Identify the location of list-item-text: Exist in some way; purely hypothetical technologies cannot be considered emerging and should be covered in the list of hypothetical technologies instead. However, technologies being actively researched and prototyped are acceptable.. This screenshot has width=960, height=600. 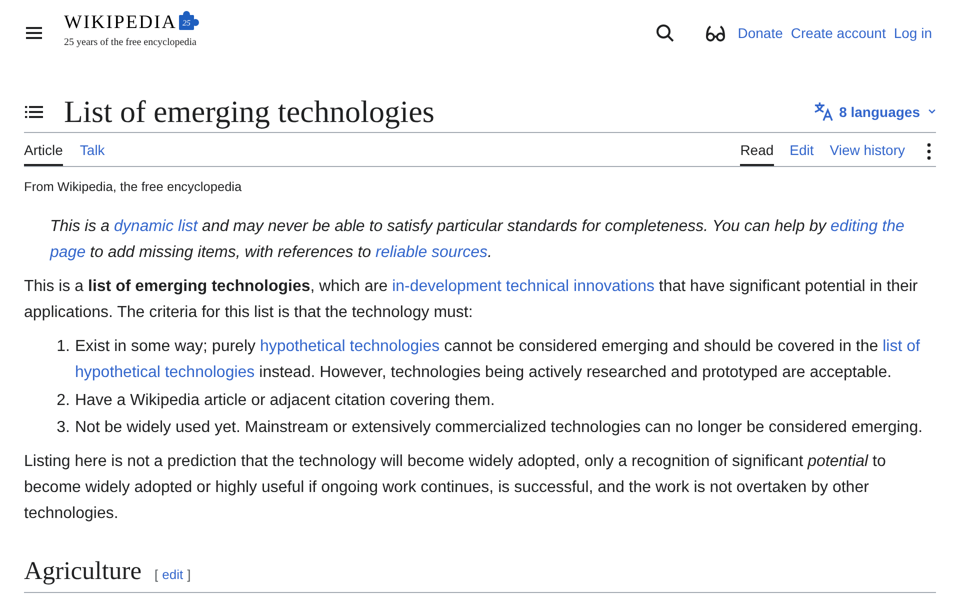
(498, 360).